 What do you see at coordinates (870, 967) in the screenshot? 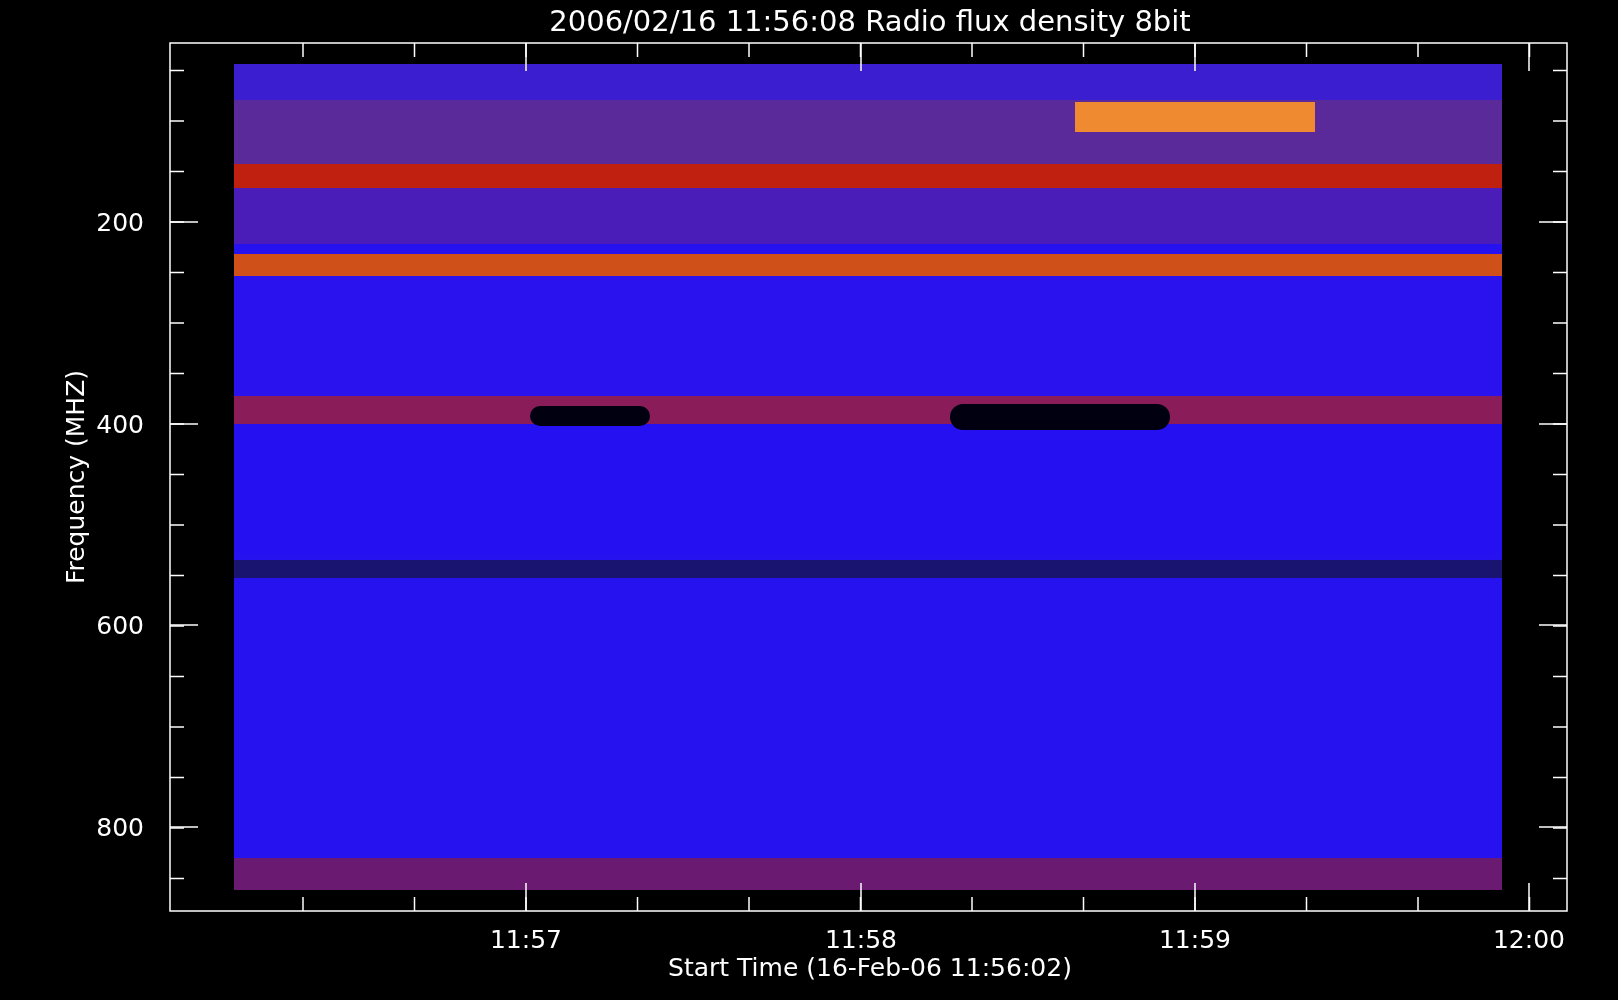
I see `x-axis-label: Start Time (16-Feb-06 11:56:02)` at bounding box center [870, 967].